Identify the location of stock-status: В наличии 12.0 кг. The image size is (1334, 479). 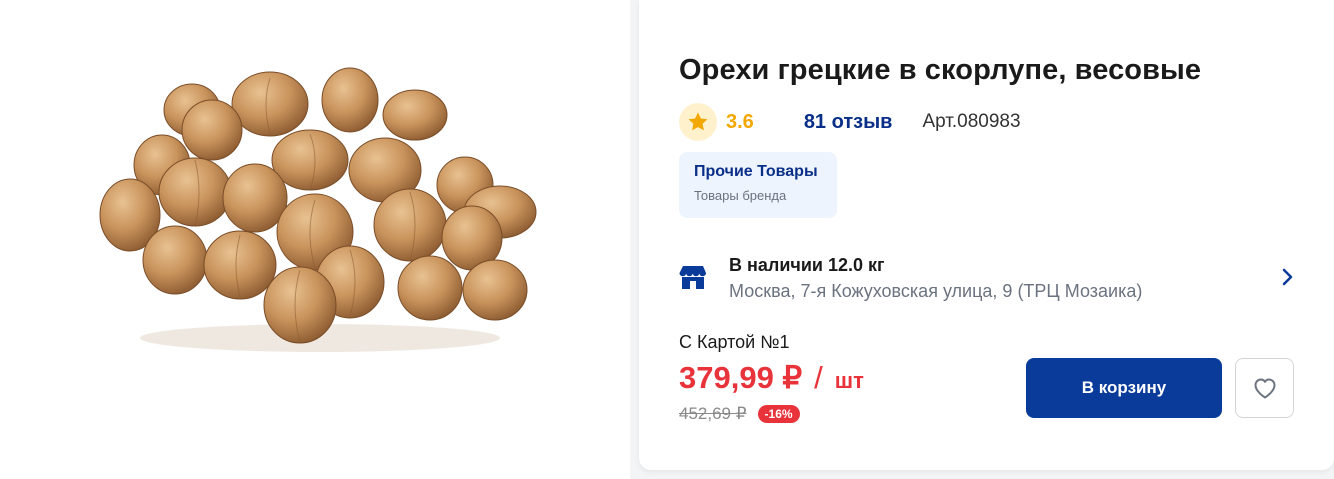
(807, 265).